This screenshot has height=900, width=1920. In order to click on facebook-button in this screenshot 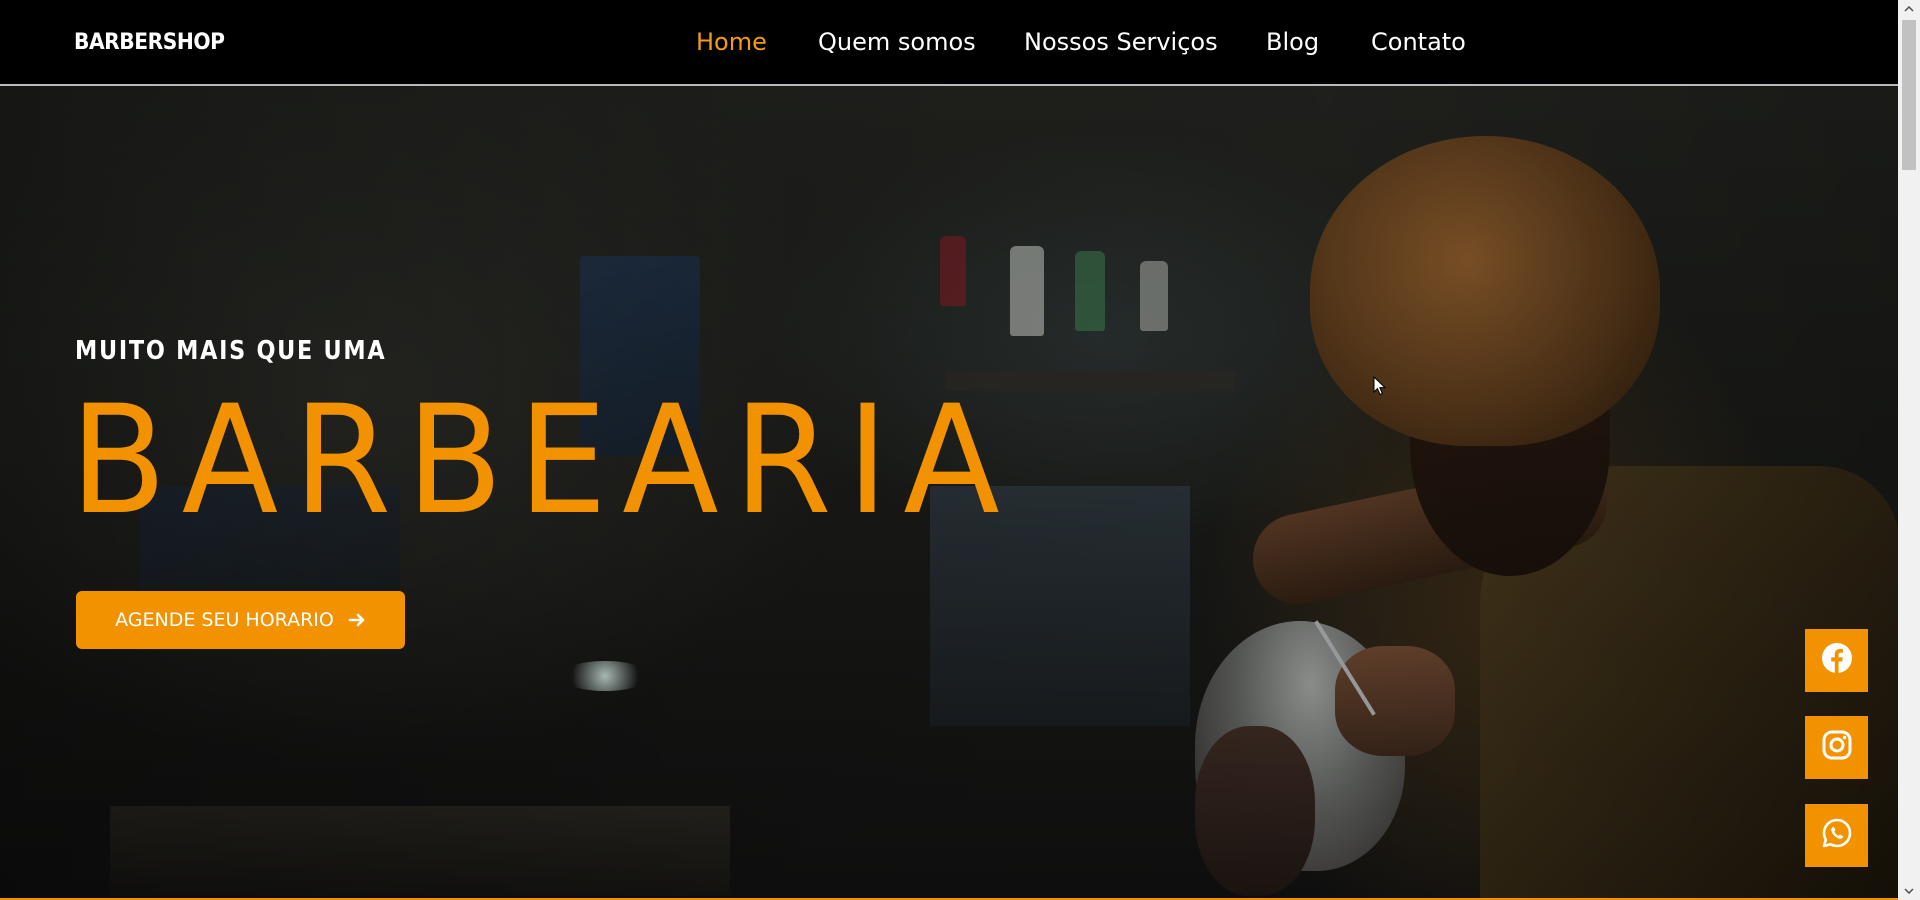, I will do `click(1836, 660)`.